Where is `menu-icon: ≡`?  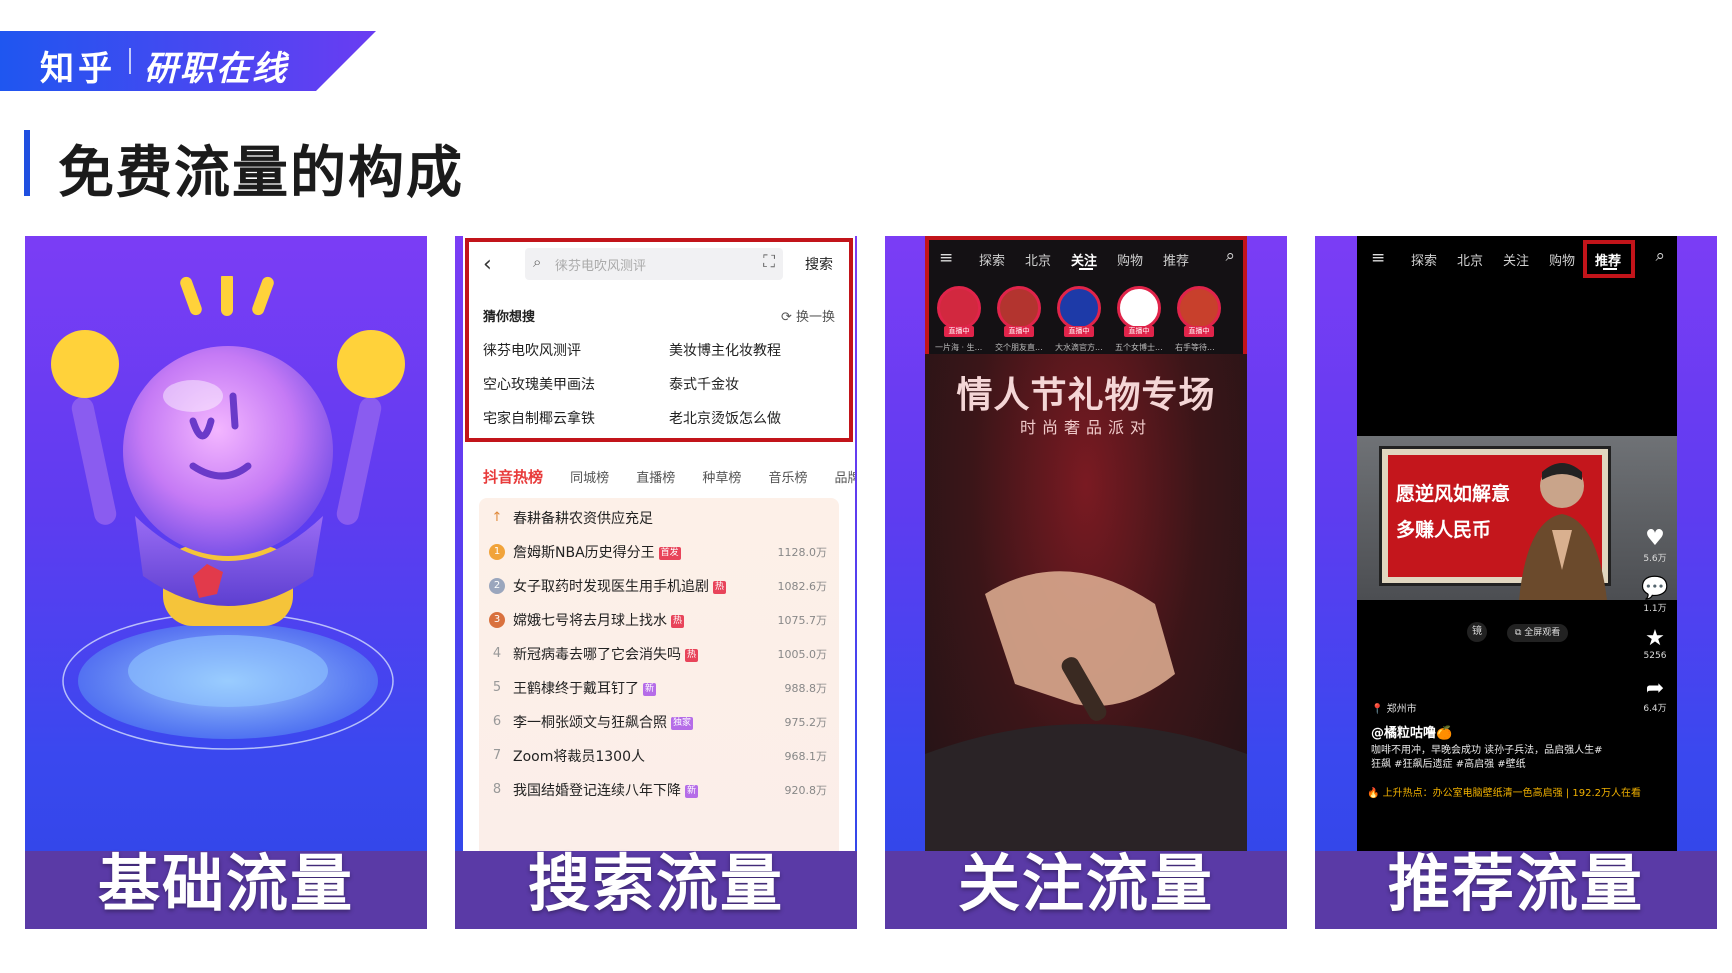
menu-icon: ≡ is located at coordinates (1378, 258).